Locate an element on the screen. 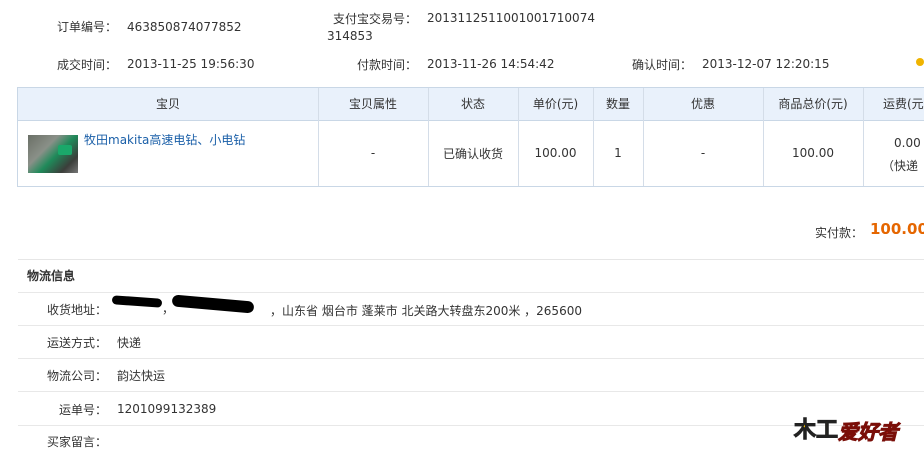  company-label: 物流公司： is located at coordinates (77, 376).